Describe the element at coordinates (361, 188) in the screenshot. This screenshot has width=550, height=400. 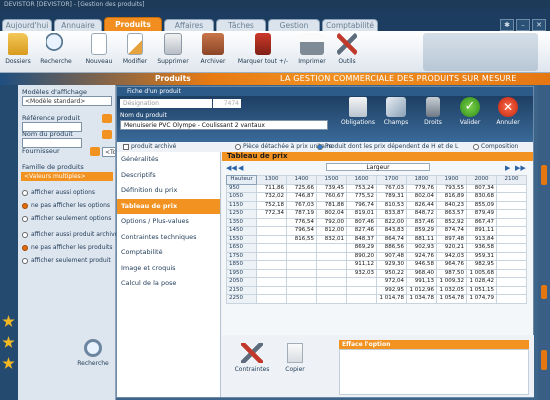
I see `price-cell: 753,24` at that location.